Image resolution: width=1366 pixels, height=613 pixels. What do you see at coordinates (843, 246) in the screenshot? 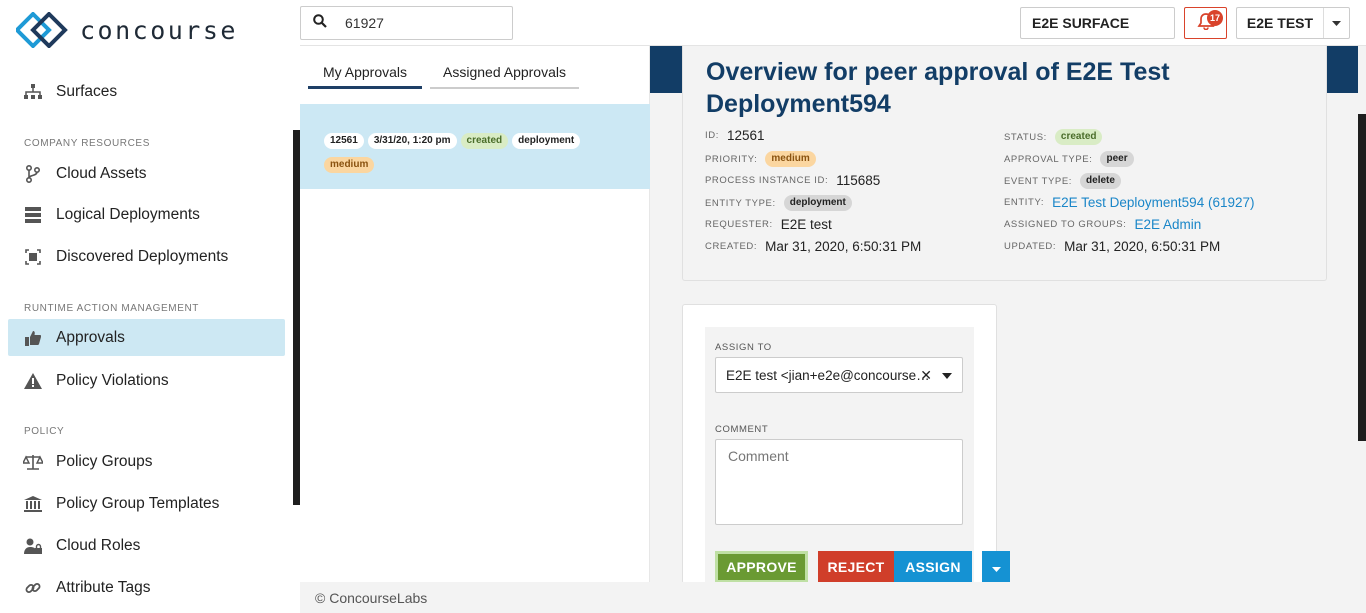
I see `created-value: Mar 31, 2020, 6:50:31 PM` at bounding box center [843, 246].